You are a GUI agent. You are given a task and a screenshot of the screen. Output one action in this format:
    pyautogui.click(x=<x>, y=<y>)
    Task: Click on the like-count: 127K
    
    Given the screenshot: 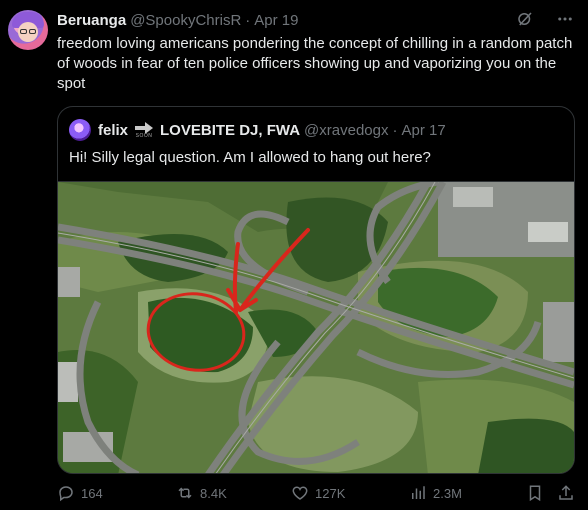 What is the action you would take?
    pyautogui.click(x=330, y=493)
    